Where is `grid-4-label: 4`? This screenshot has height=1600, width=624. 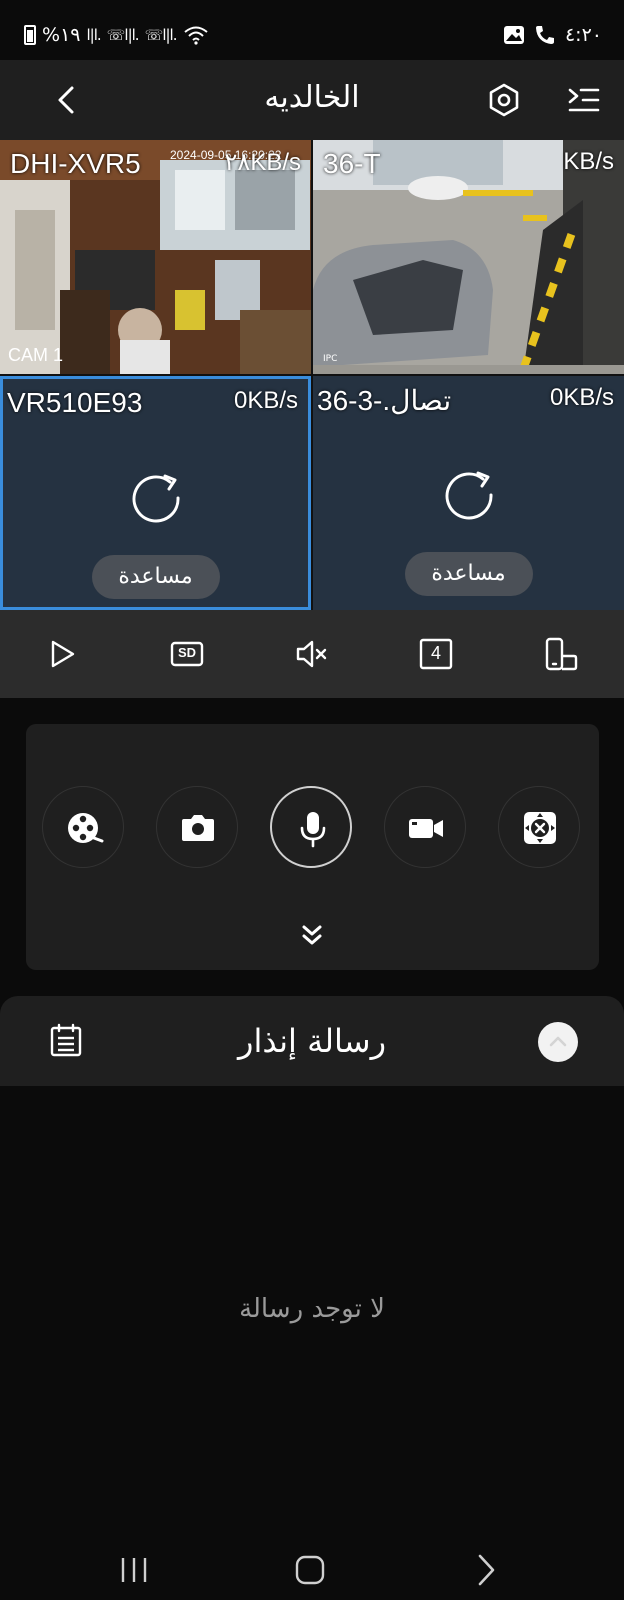 grid-4-label: 4 is located at coordinates (435, 653).